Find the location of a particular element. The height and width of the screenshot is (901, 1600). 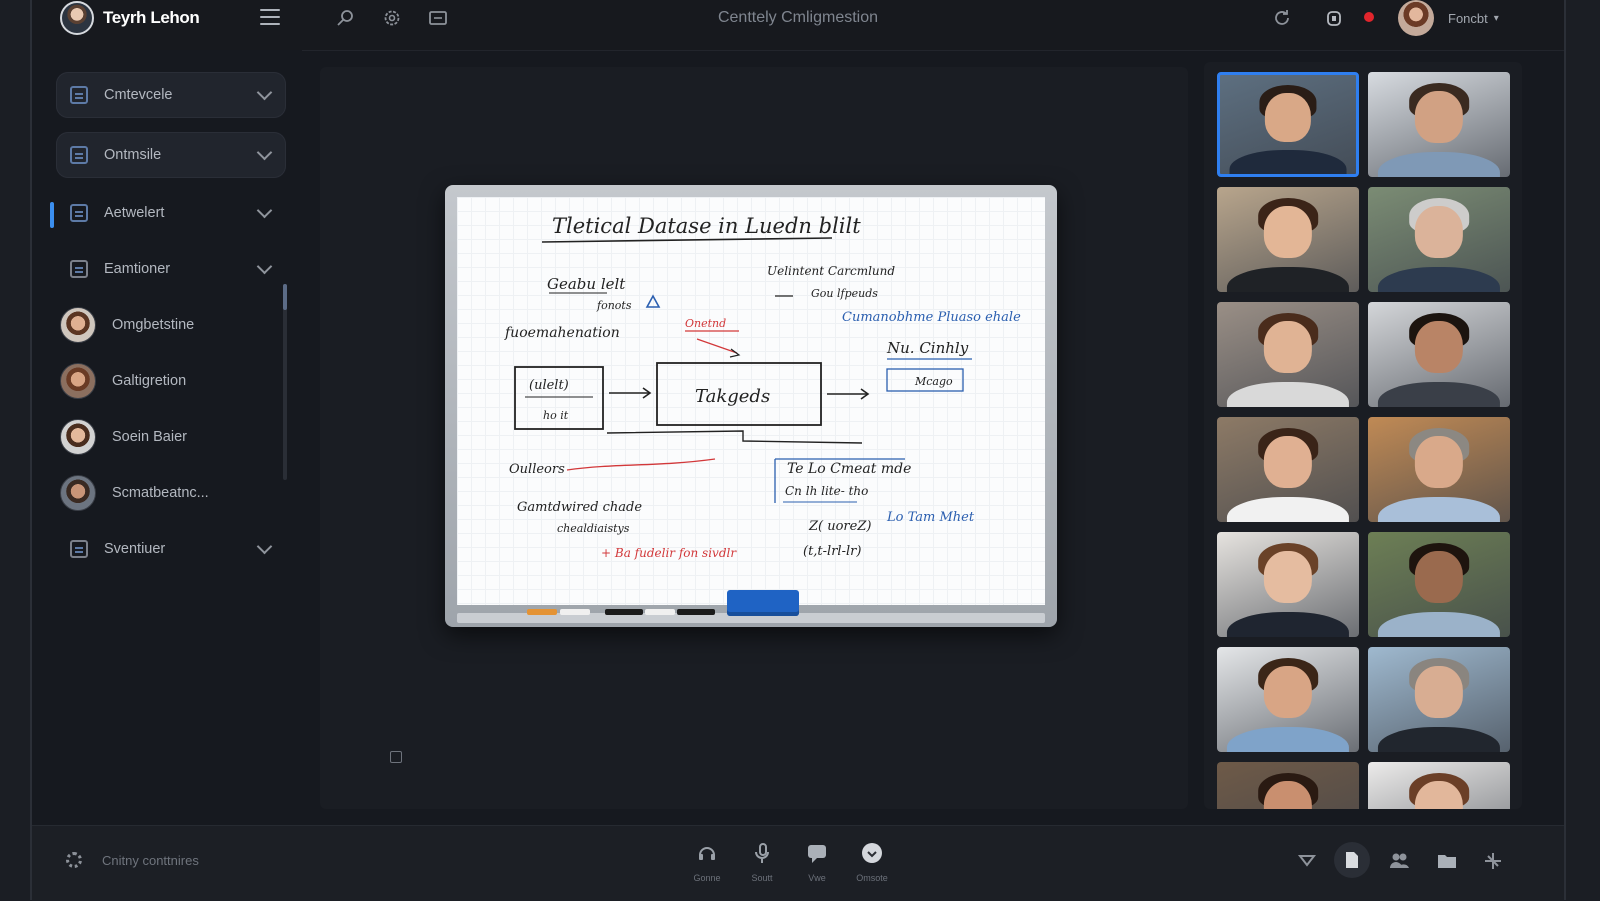

active-indicator is located at coordinates (52, 215).